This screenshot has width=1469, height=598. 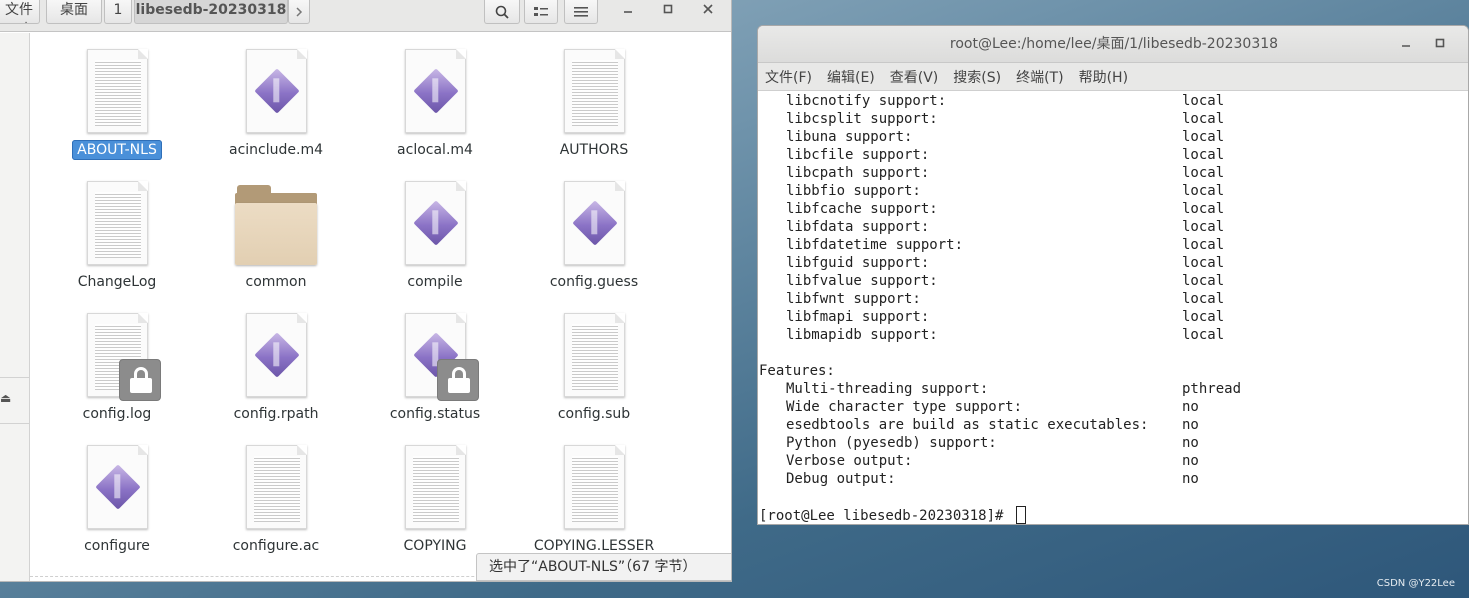 What do you see at coordinates (977, 77) in the screenshot?
I see `menu-search: 搜索(S)` at bounding box center [977, 77].